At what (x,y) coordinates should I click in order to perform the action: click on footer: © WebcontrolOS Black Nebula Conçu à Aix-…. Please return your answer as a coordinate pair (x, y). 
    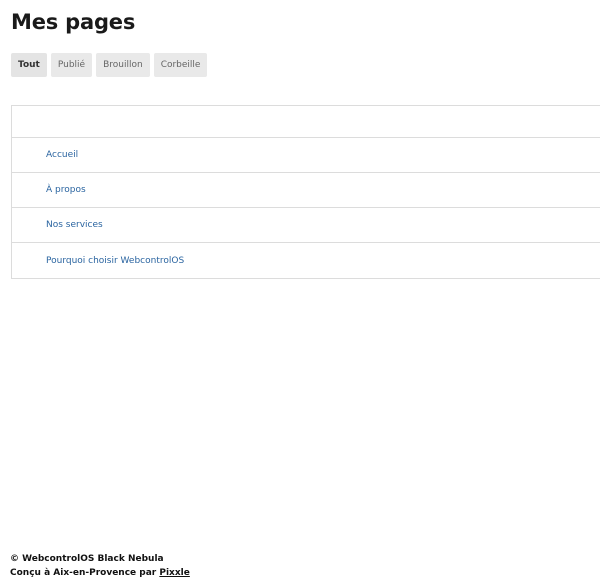
    Looking at the image, I should click on (100, 566).